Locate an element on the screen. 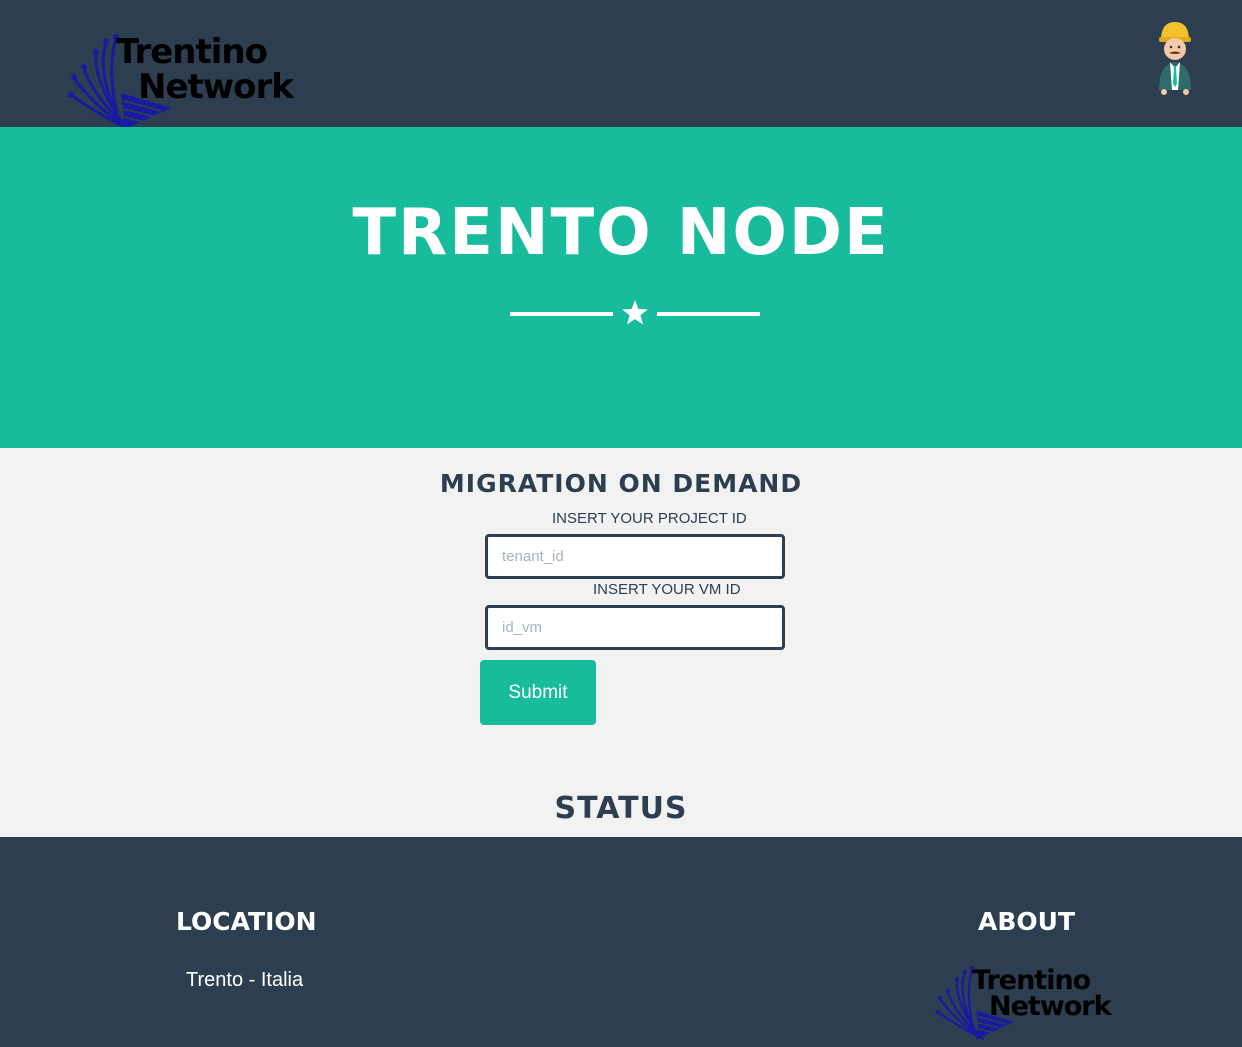 Image resolution: width=1242 pixels, height=1047 pixels. submit-button: Submit is located at coordinates (538, 692).